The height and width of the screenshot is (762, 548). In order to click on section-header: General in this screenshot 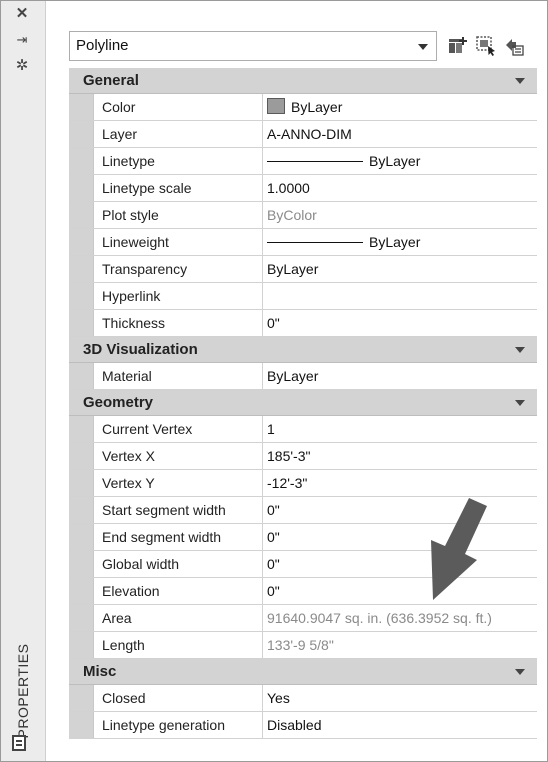, I will do `click(303, 81)`.